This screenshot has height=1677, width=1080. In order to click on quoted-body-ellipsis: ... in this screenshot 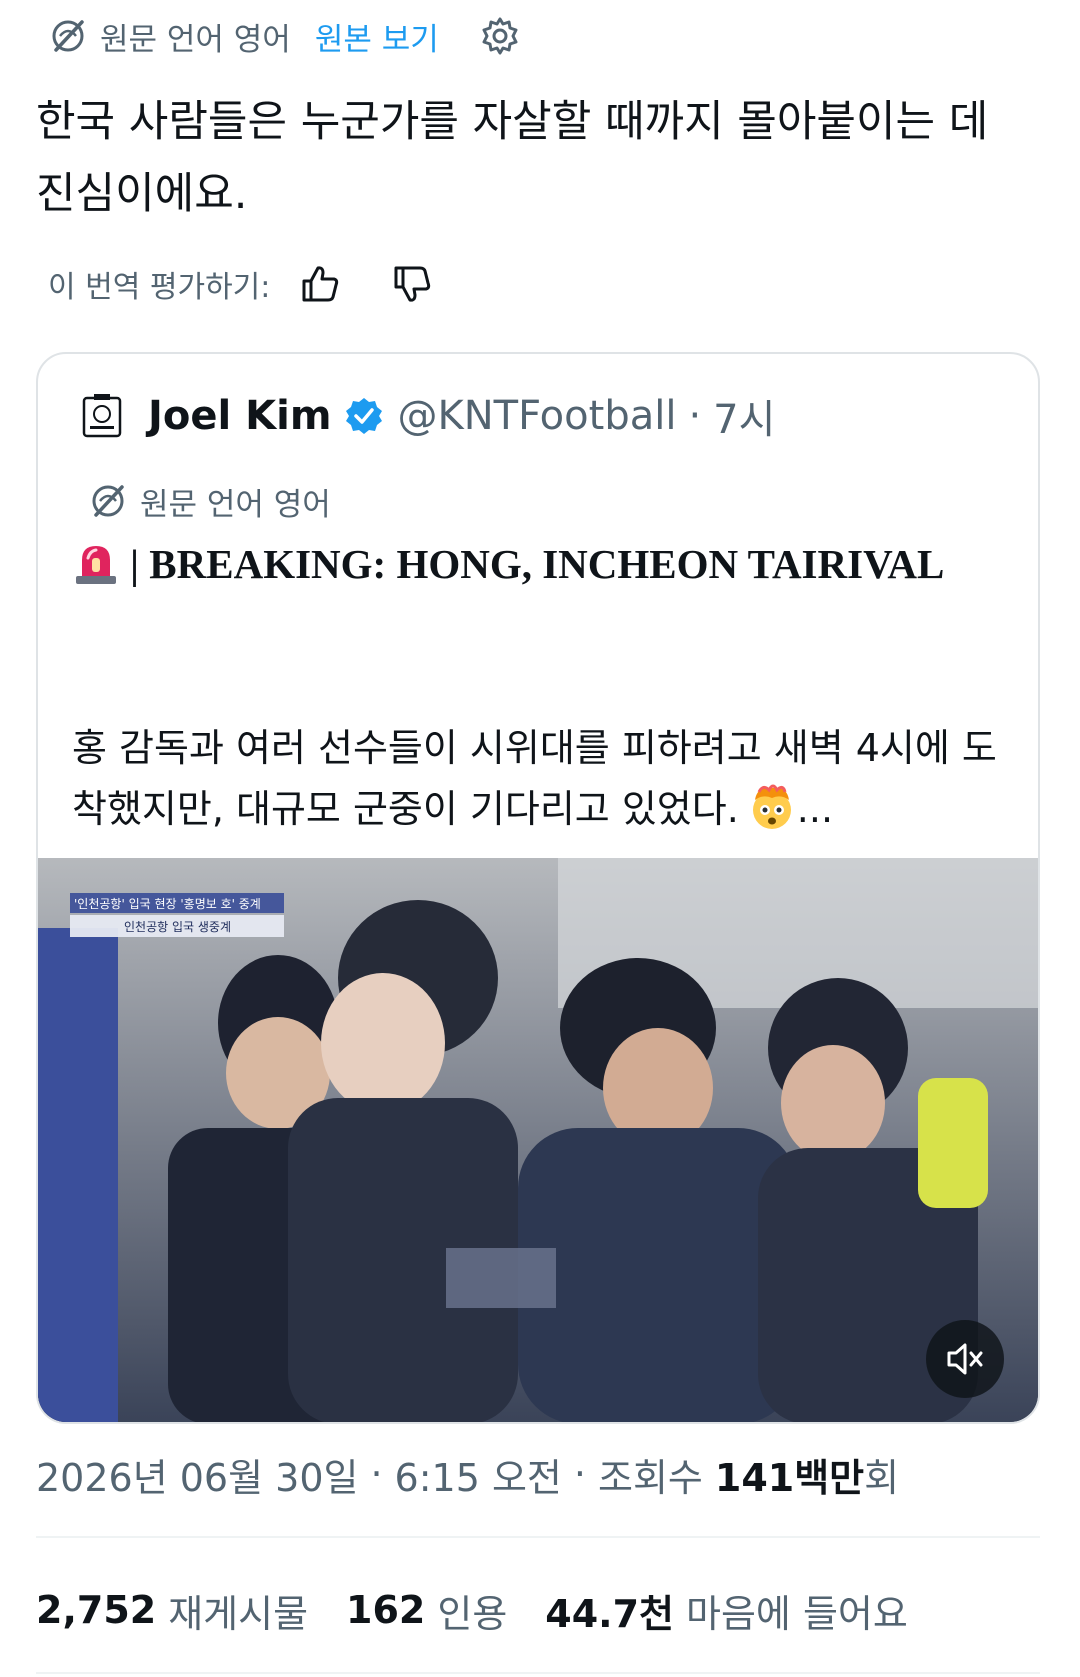, I will do `click(815, 809)`.